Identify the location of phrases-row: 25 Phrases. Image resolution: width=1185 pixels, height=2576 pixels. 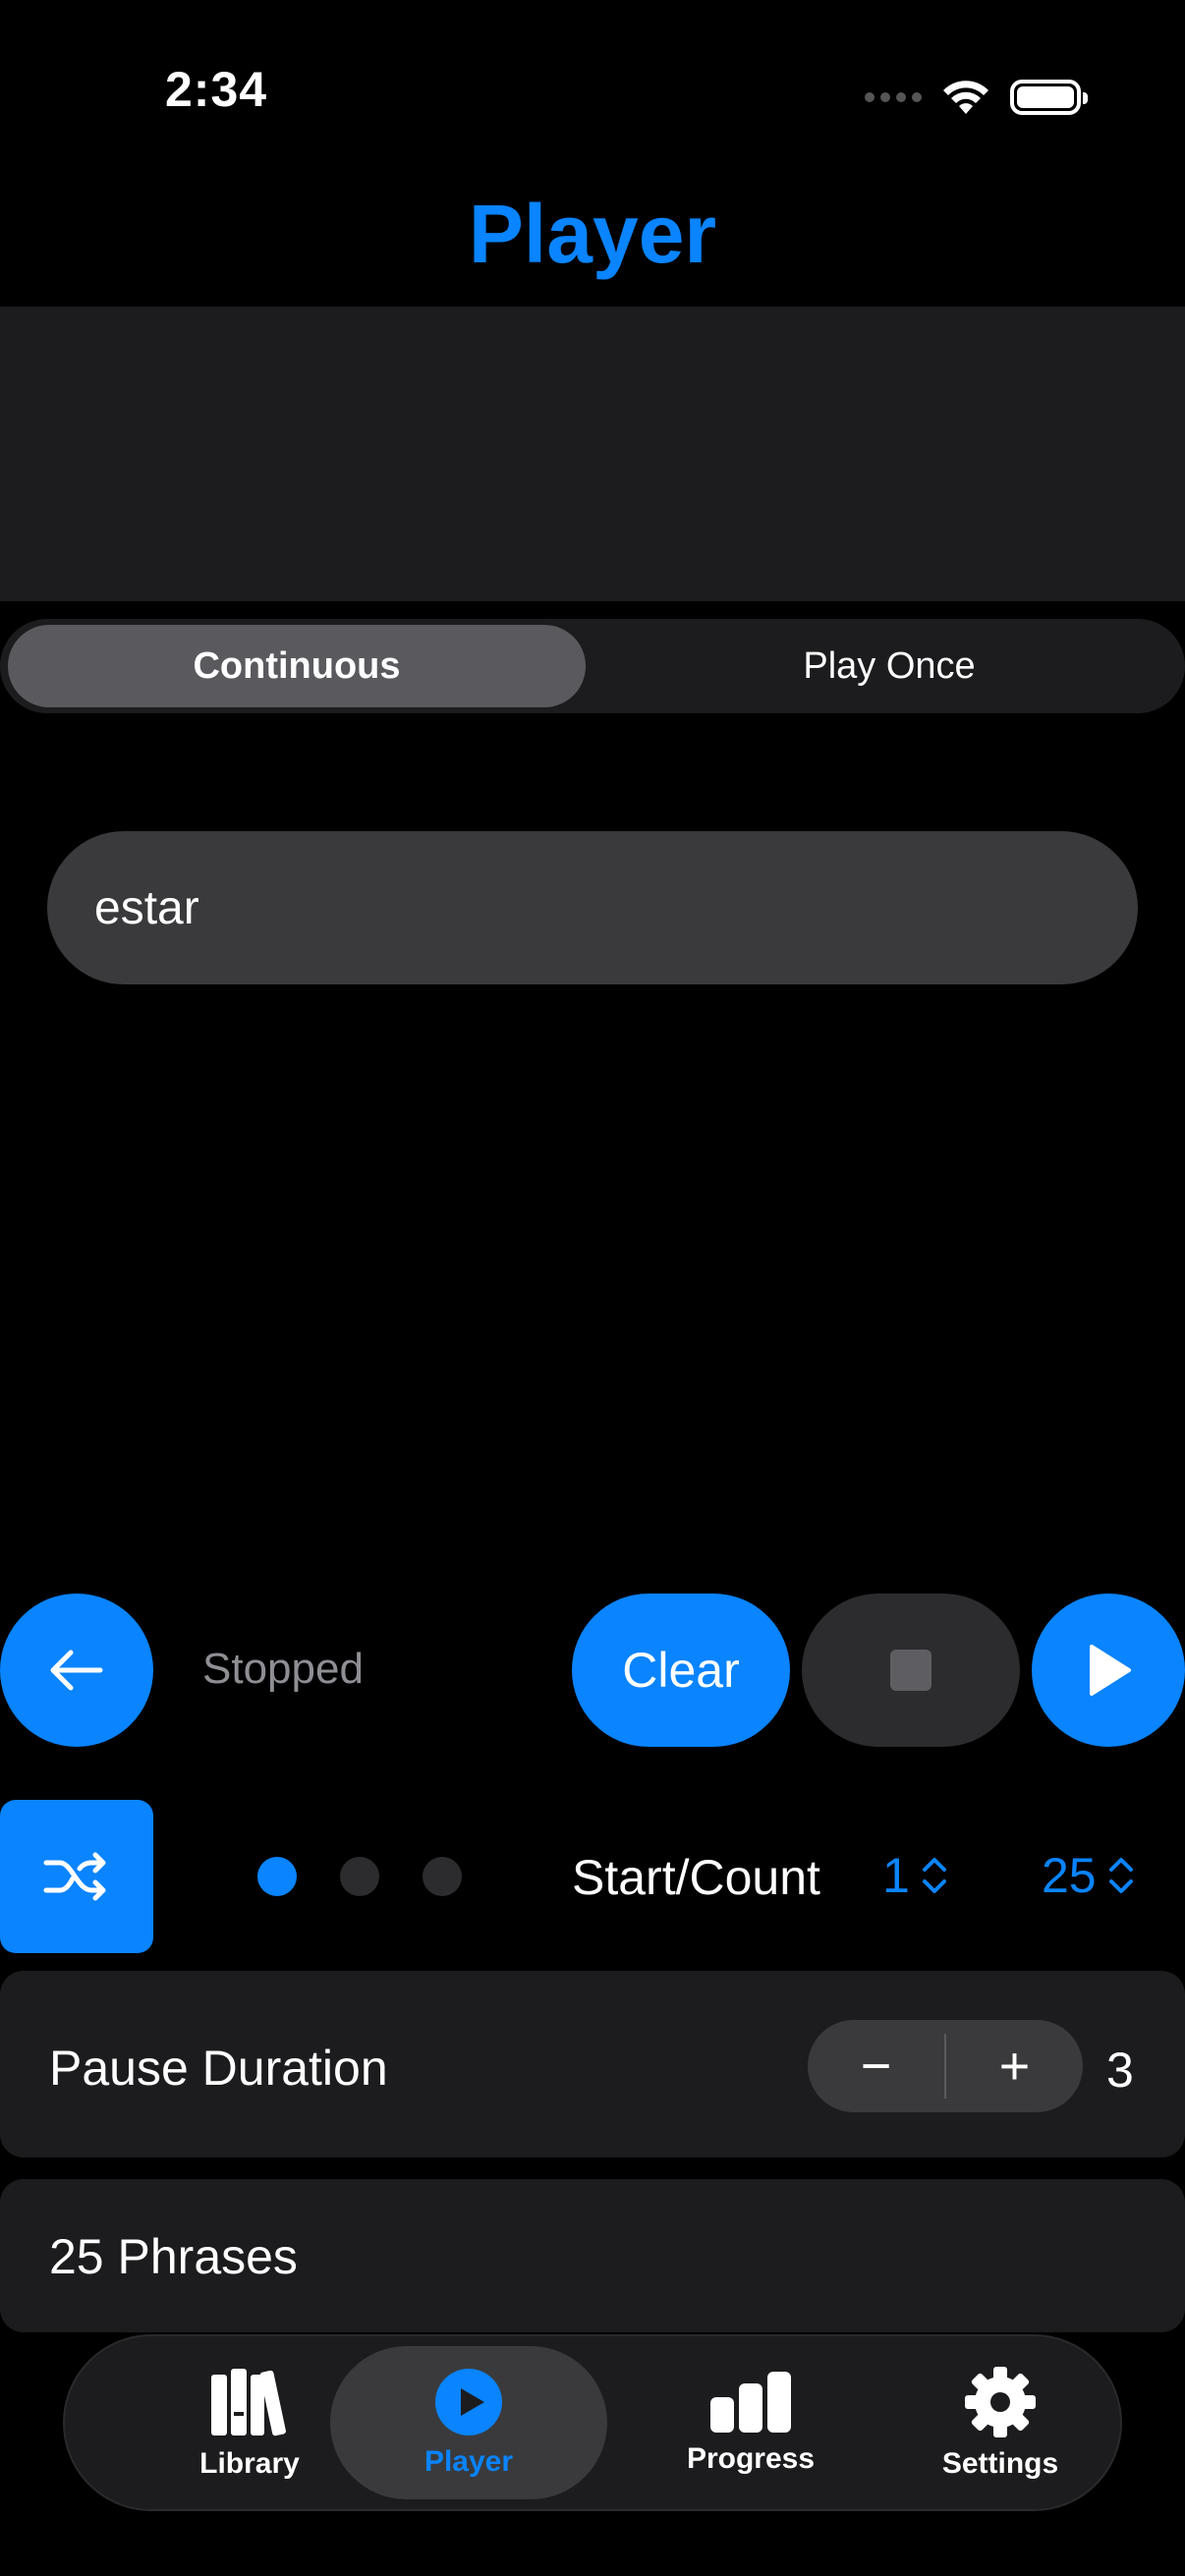
(592, 2255).